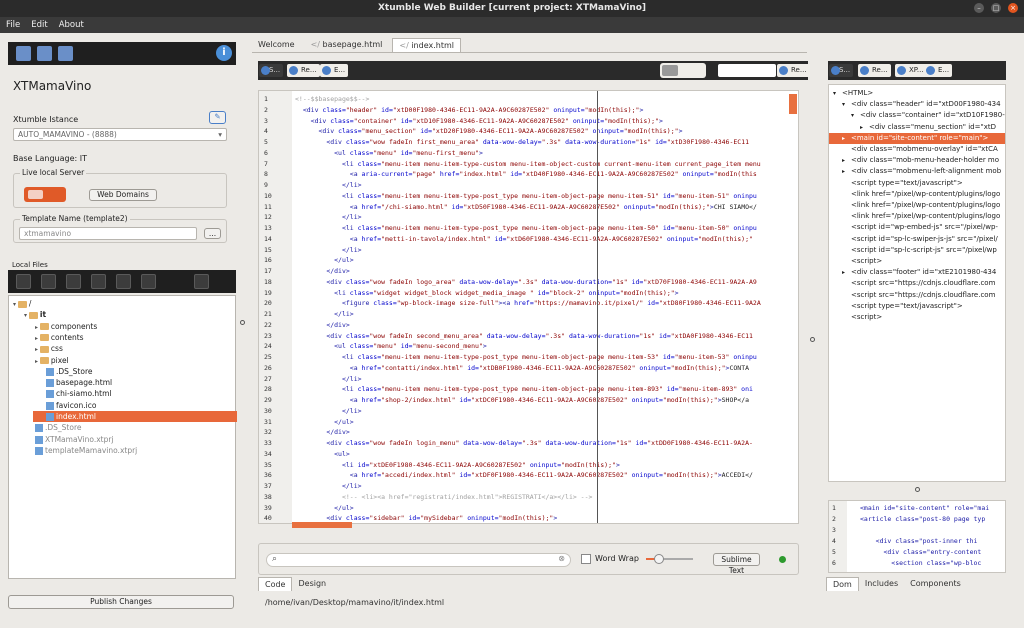 Image resolution: width=1024 pixels, height=628 pixels. What do you see at coordinates (135, 416) in the screenshot?
I see `tree-file: index.html` at bounding box center [135, 416].